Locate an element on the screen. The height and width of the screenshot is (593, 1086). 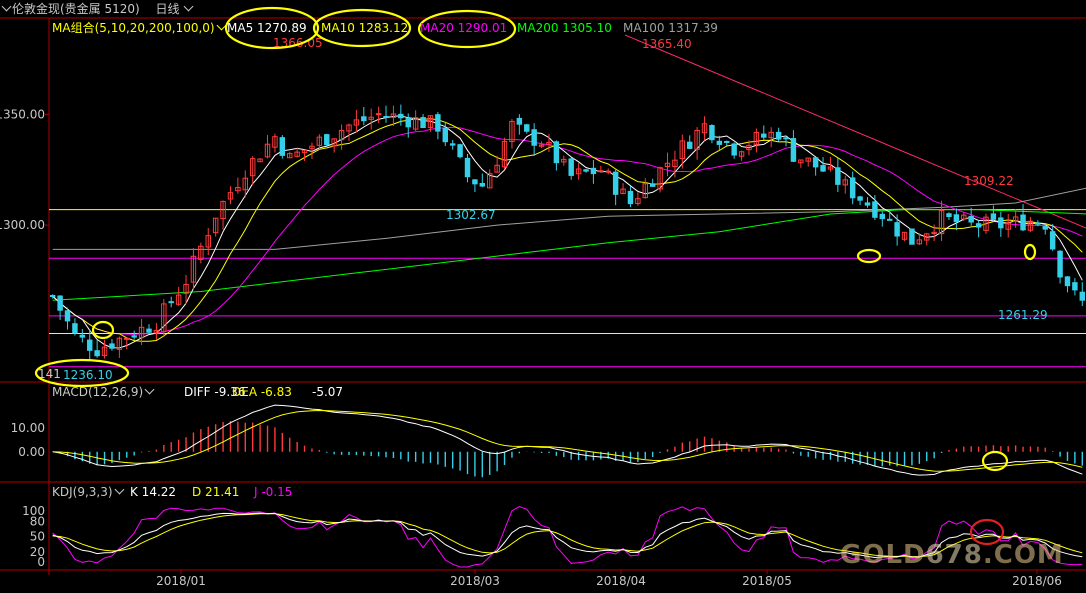
dea-line is located at coordinates (567, 440).